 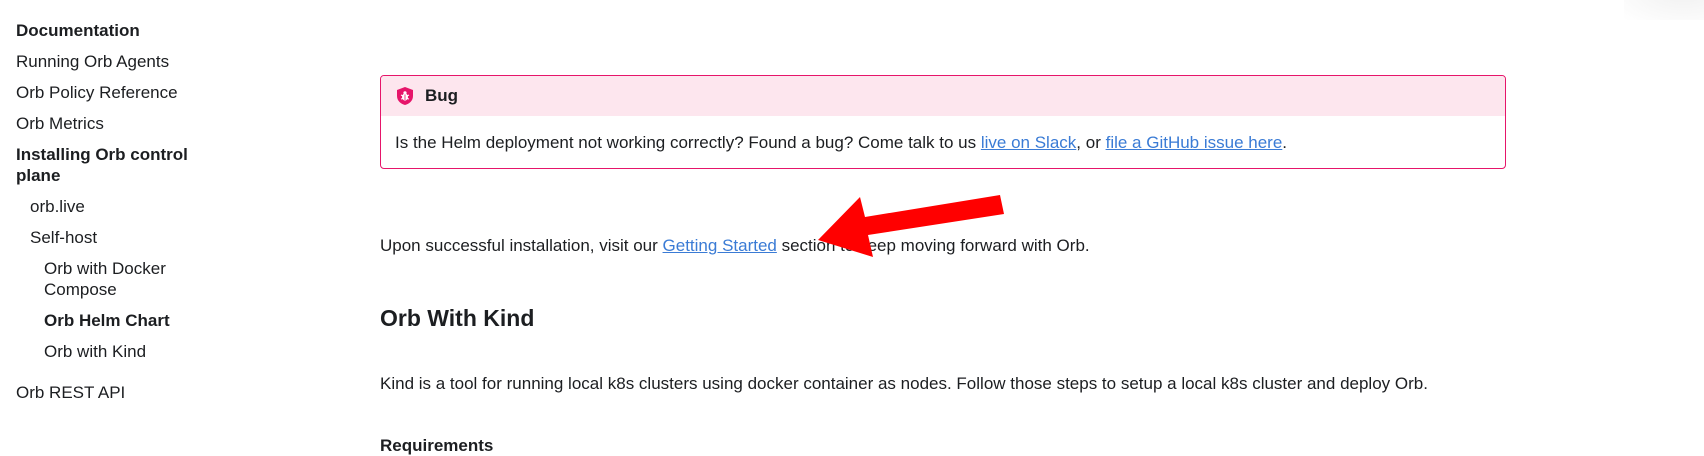 What do you see at coordinates (121, 30) in the screenshot?
I see `sidebar-item-documentation: Documentation` at bounding box center [121, 30].